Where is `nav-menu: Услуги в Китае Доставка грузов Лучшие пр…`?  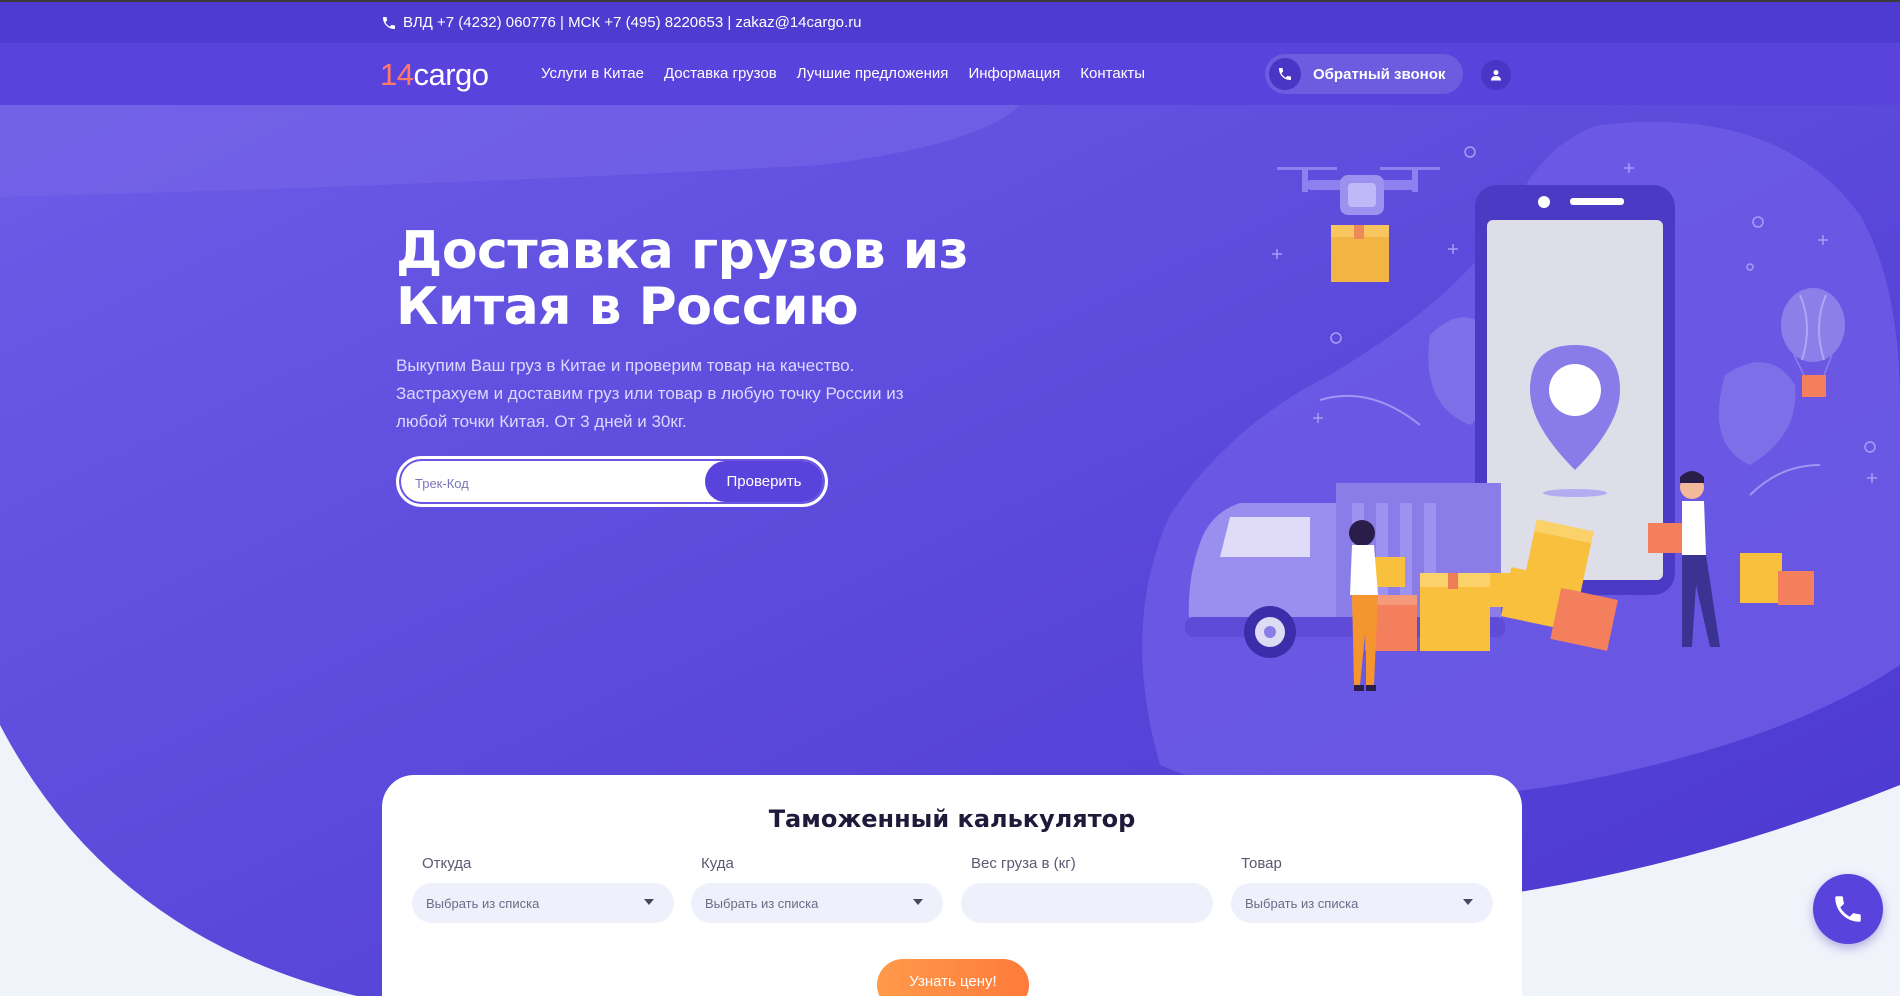 nav-menu: Услуги в Китае Доставка грузов Лучшие пр… is located at coordinates (843, 73).